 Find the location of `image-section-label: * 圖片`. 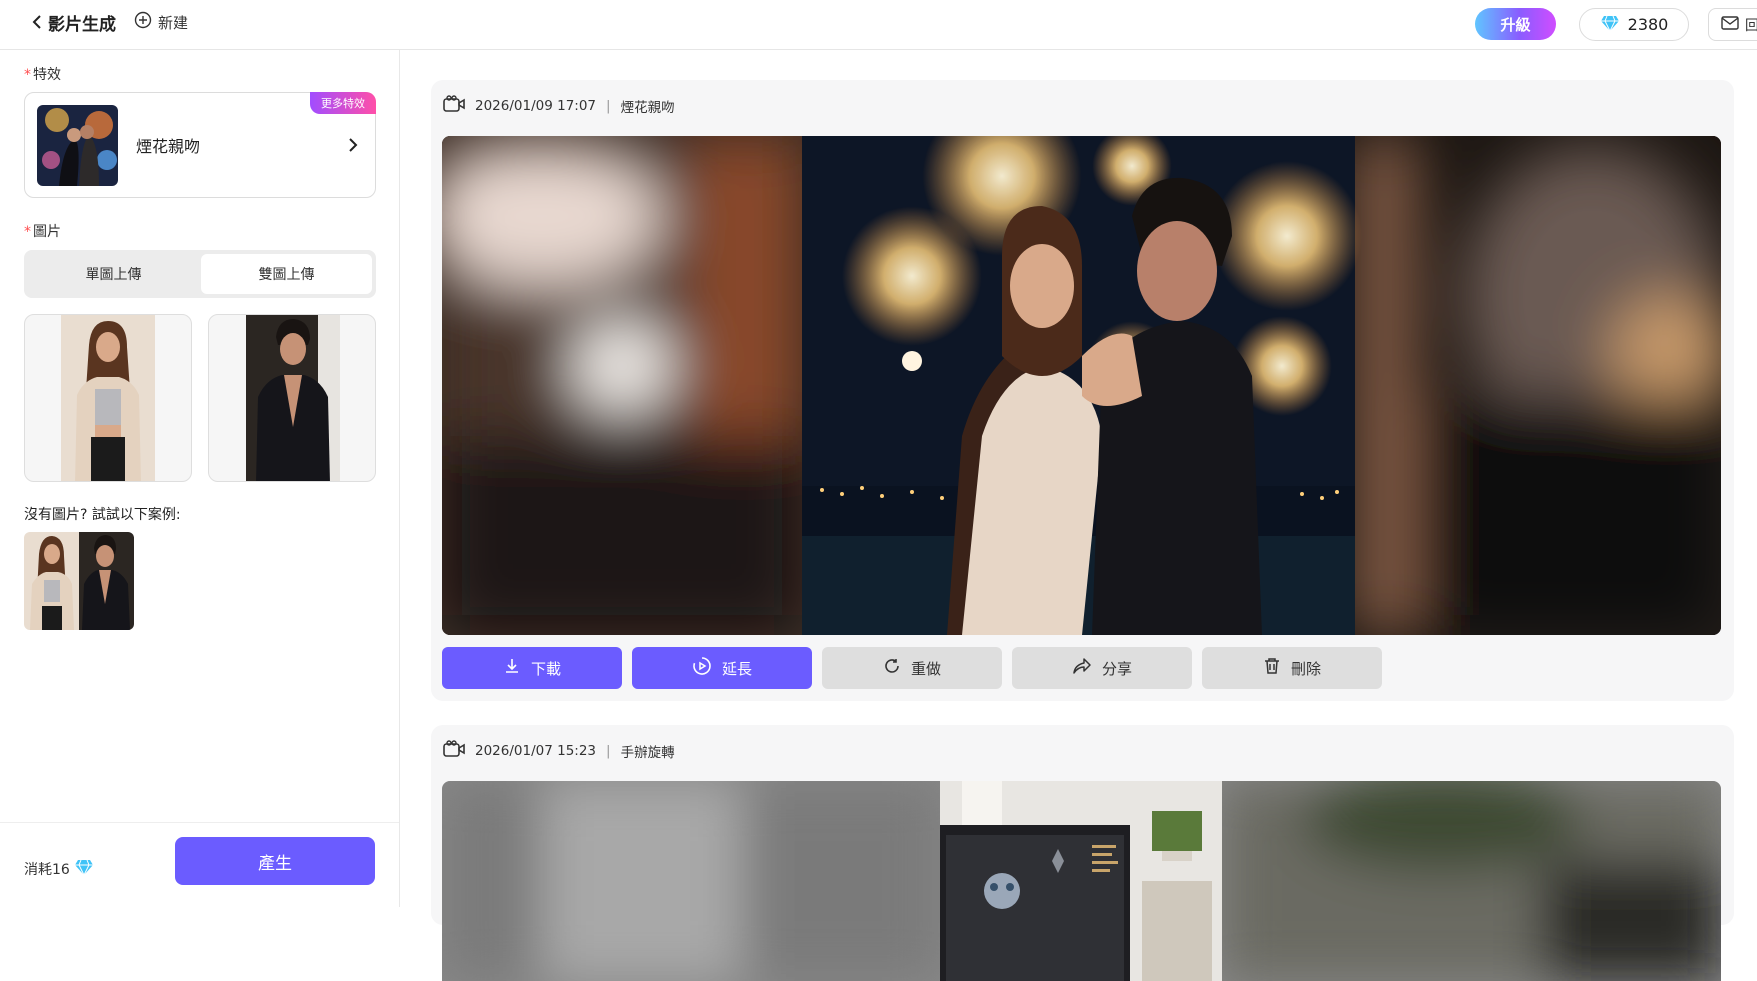

image-section-label: * 圖片 is located at coordinates (42, 232).